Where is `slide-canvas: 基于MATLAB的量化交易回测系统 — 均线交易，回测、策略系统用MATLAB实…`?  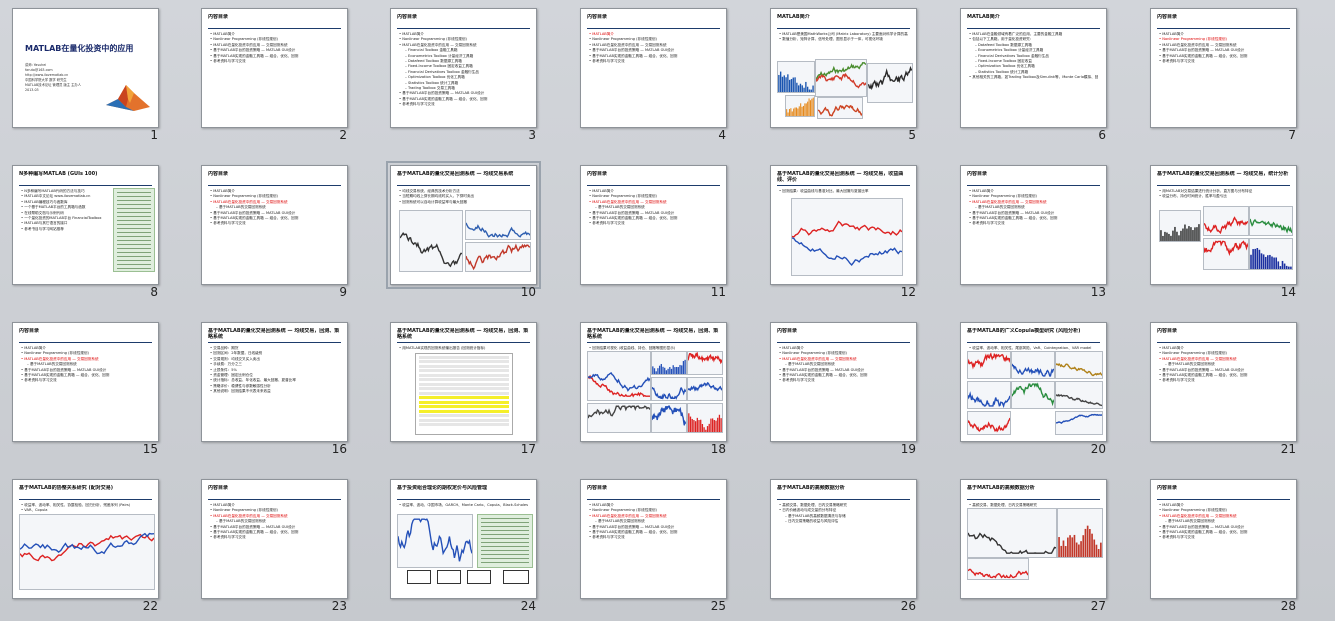 slide-canvas: 基于MATLAB的量化交易回测系统 — 均线交易，回测、策略系统用MATLAB实… is located at coordinates (463, 382).